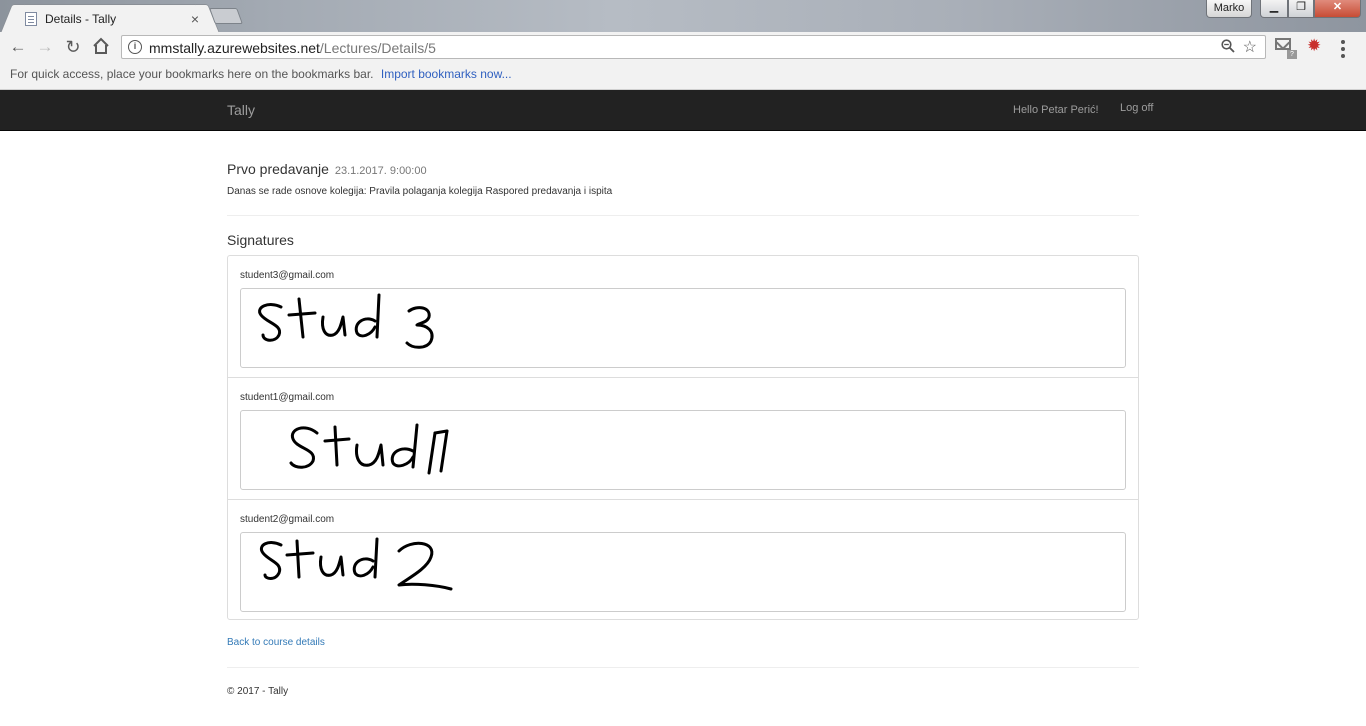  I want to click on close-window-button: ✕, so click(1337, 9).